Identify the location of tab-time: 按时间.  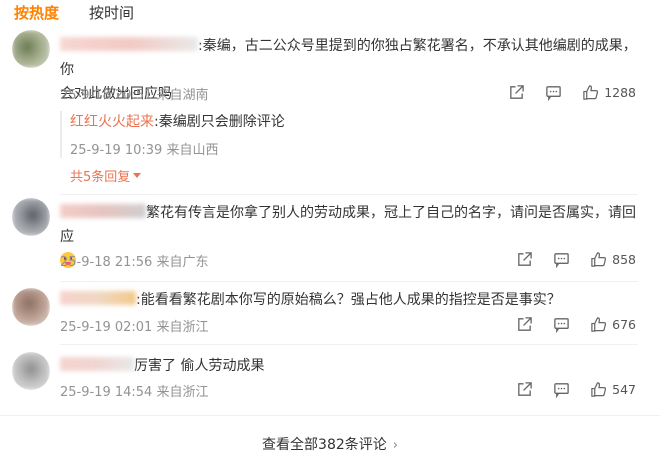
(111, 13).